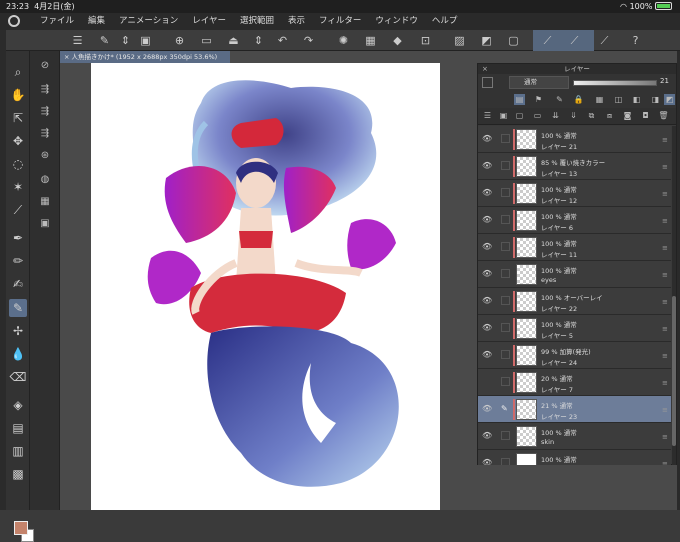 The width and height of the screenshot is (680, 542). Describe the element at coordinates (18, 308) in the screenshot. I see `airbrush-icon: ✎` at that location.